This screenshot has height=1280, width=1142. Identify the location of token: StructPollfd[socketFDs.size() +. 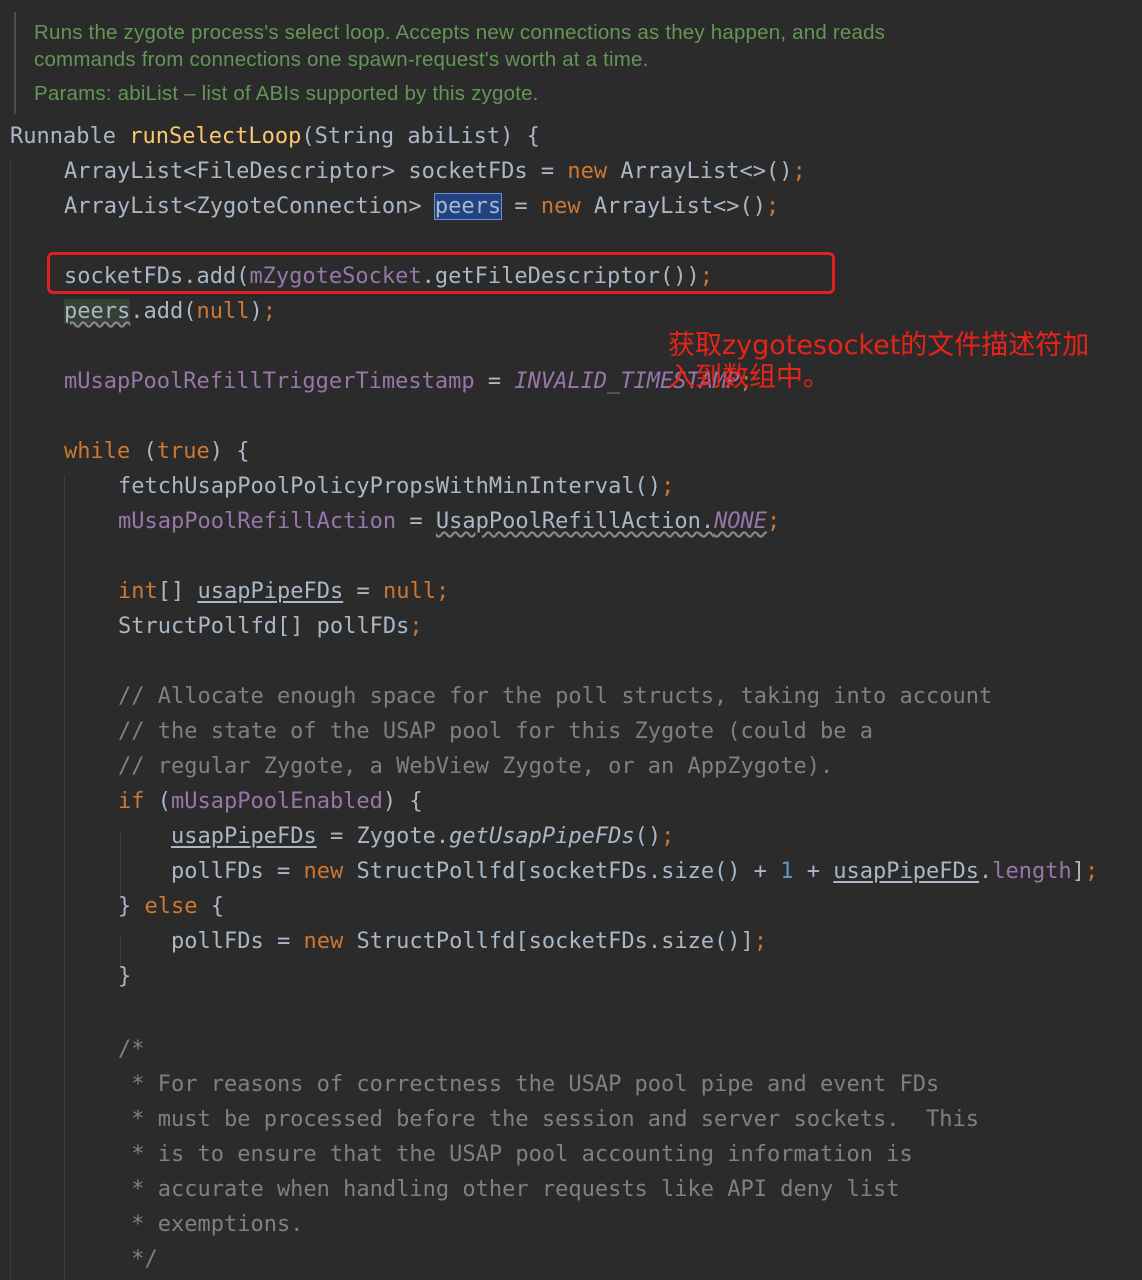
(562, 871).